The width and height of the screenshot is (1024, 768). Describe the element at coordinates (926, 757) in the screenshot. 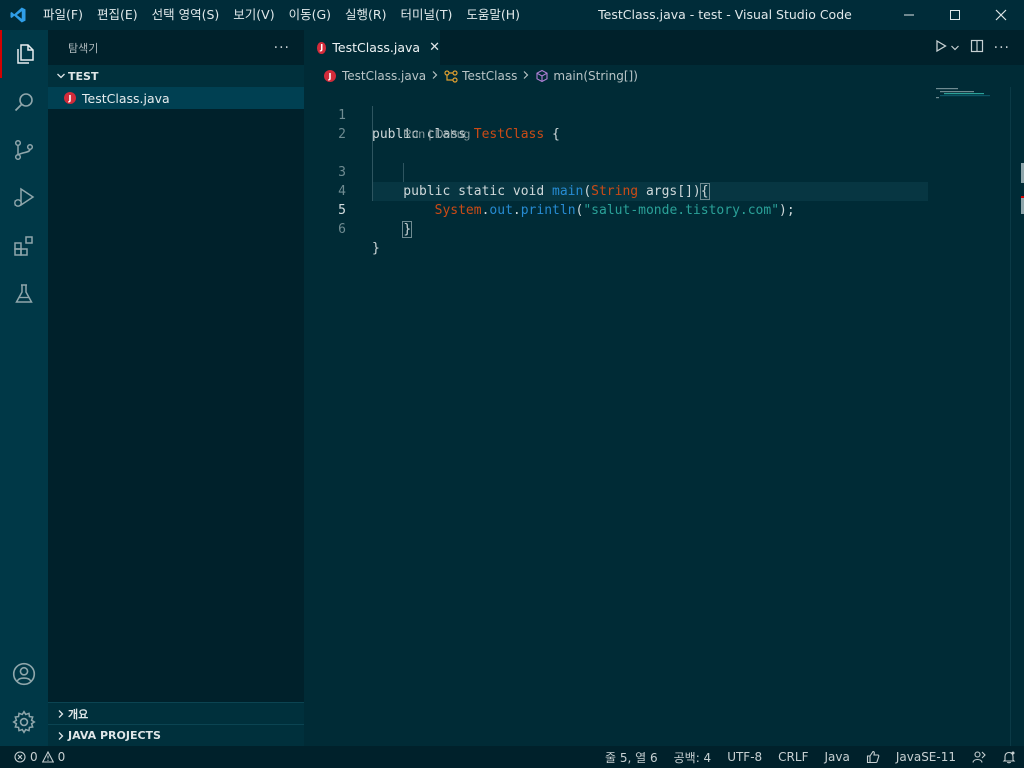

I see `java-runtime: JavaSE-11` at that location.